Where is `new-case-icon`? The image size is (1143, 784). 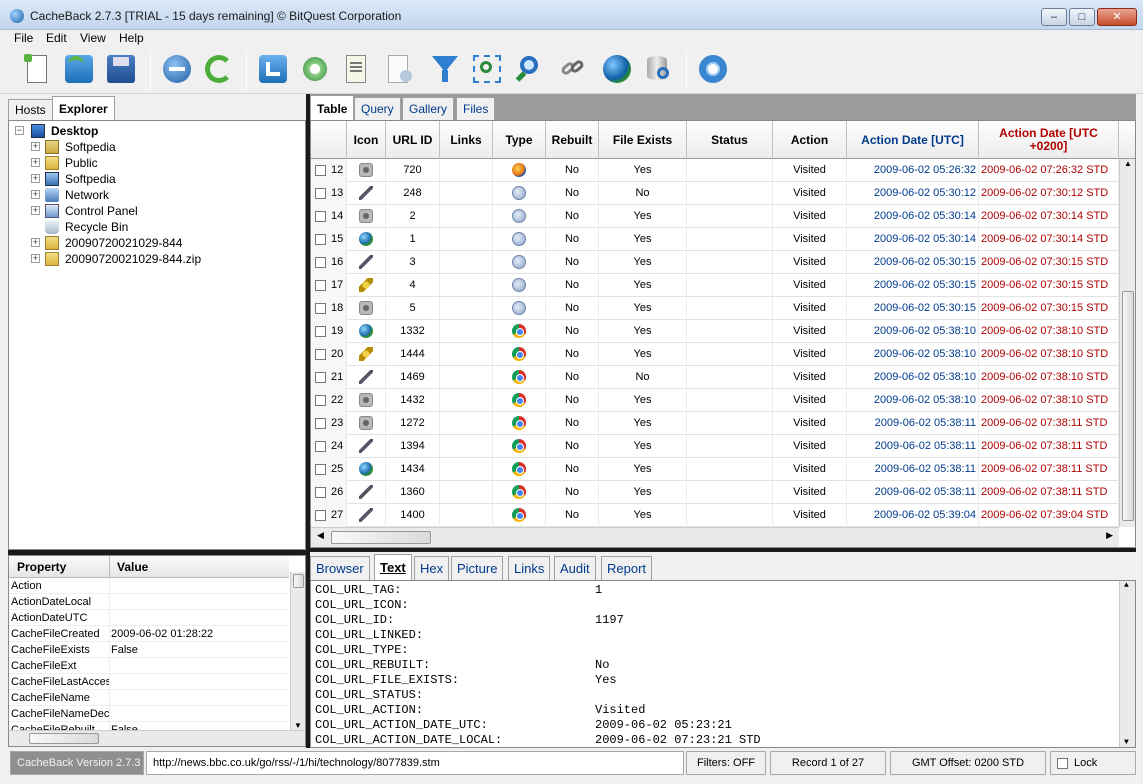 new-case-icon is located at coordinates (37, 69).